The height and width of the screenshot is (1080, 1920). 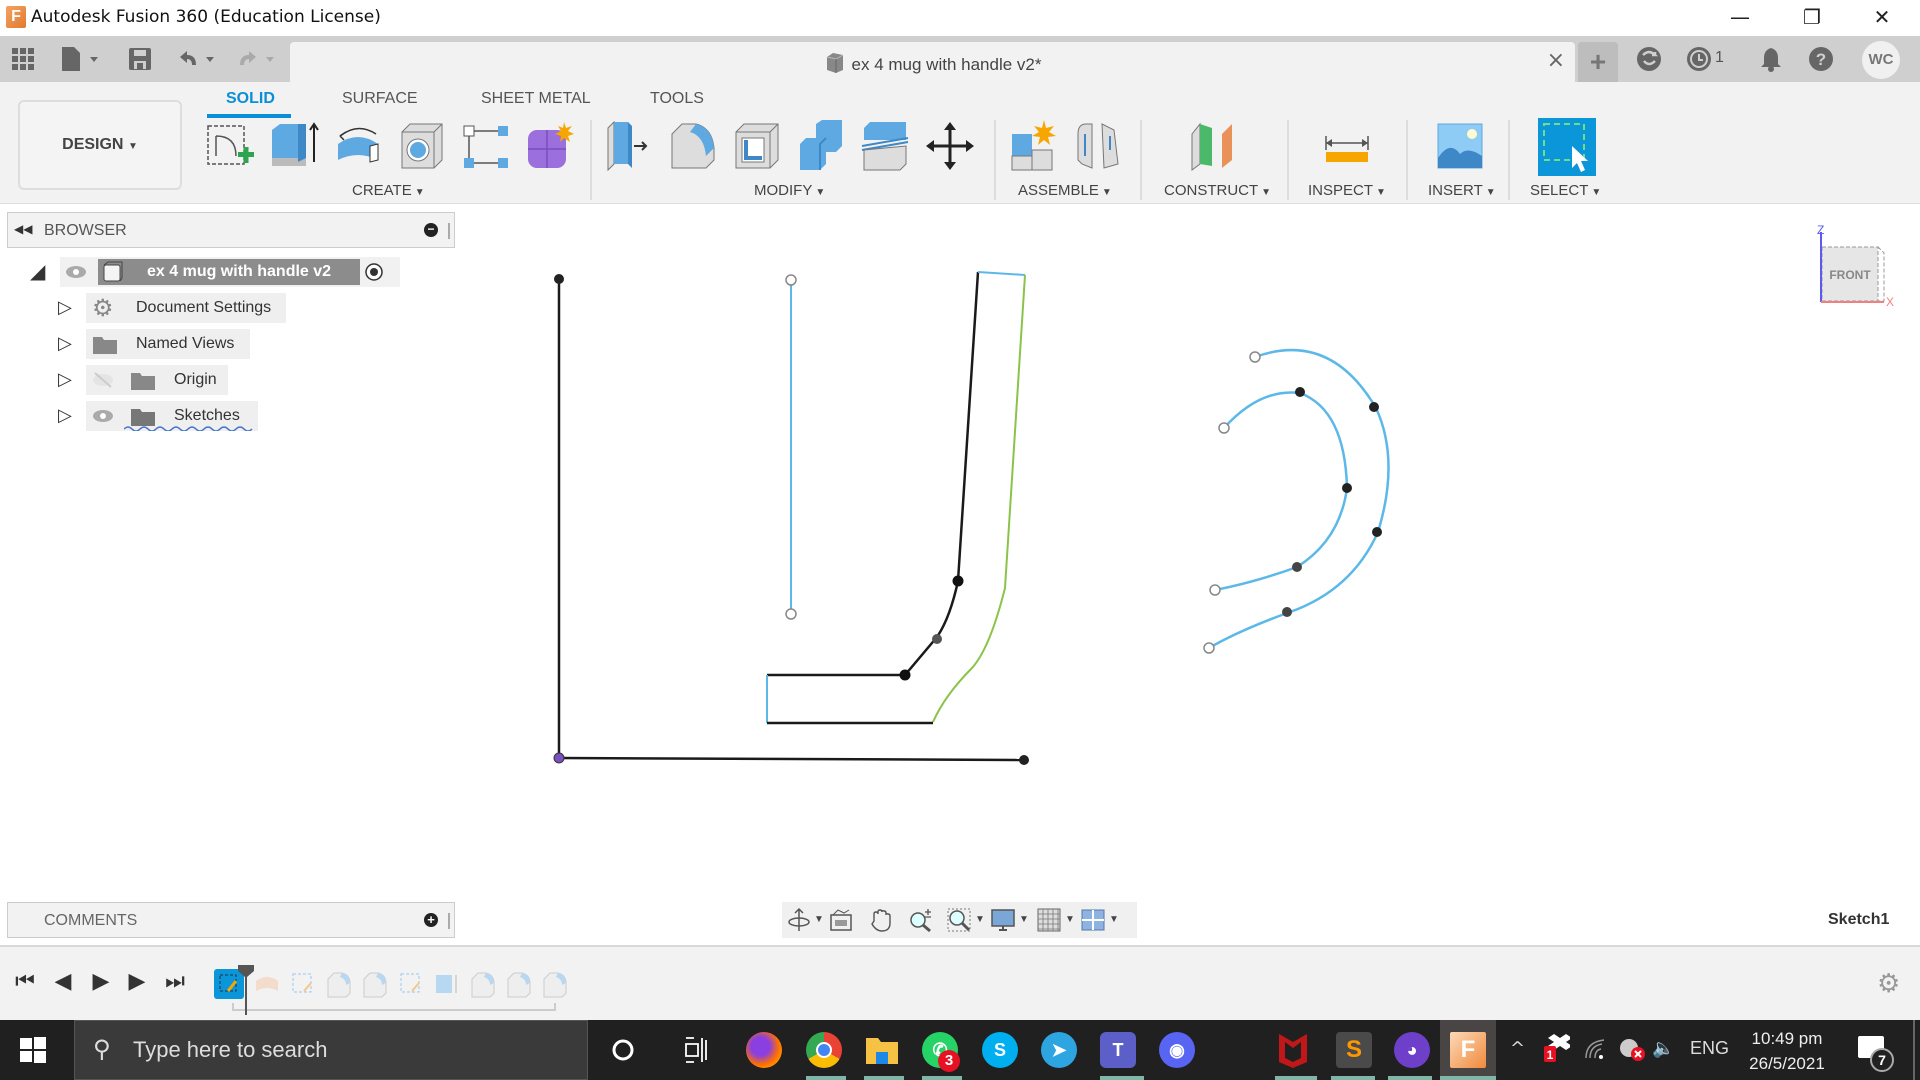 What do you see at coordinates (1462, 190) in the screenshot?
I see `insert-menu: INSERT ▼` at bounding box center [1462, 190].